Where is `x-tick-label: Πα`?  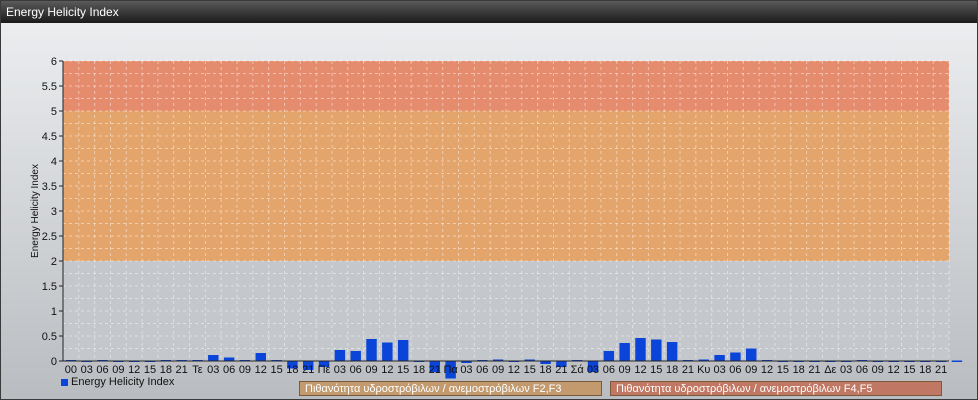 x-tick-label: Πα is located at coordinates (450, 370).